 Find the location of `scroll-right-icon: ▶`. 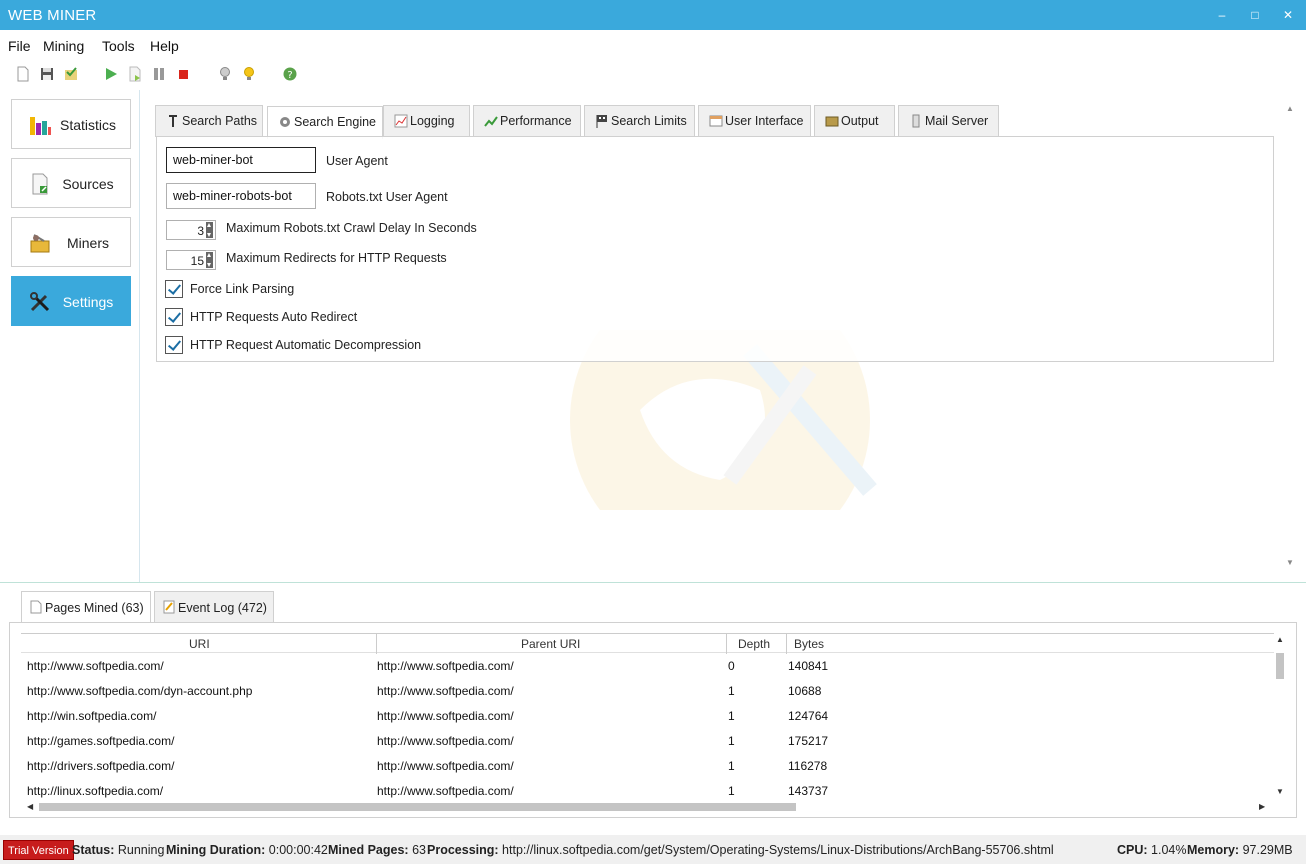

scroll-right-icon: ▶ is located at coordinates (1262, 806).